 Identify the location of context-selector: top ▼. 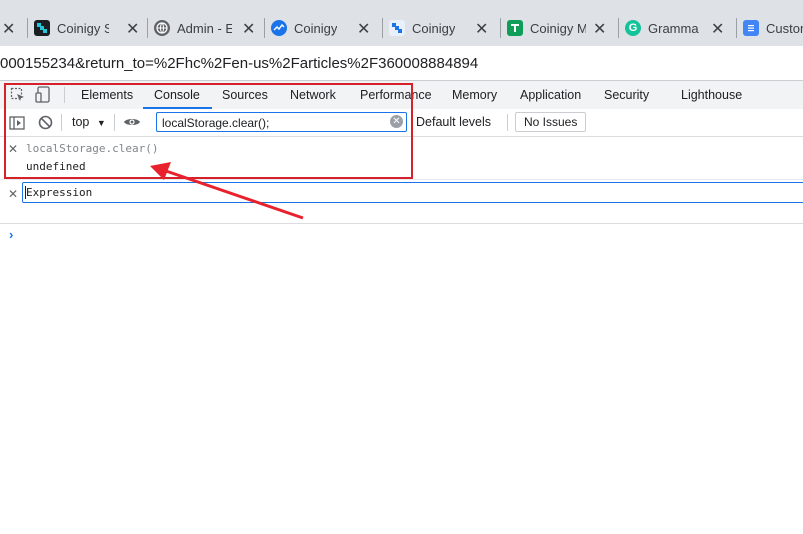
(89, 122).